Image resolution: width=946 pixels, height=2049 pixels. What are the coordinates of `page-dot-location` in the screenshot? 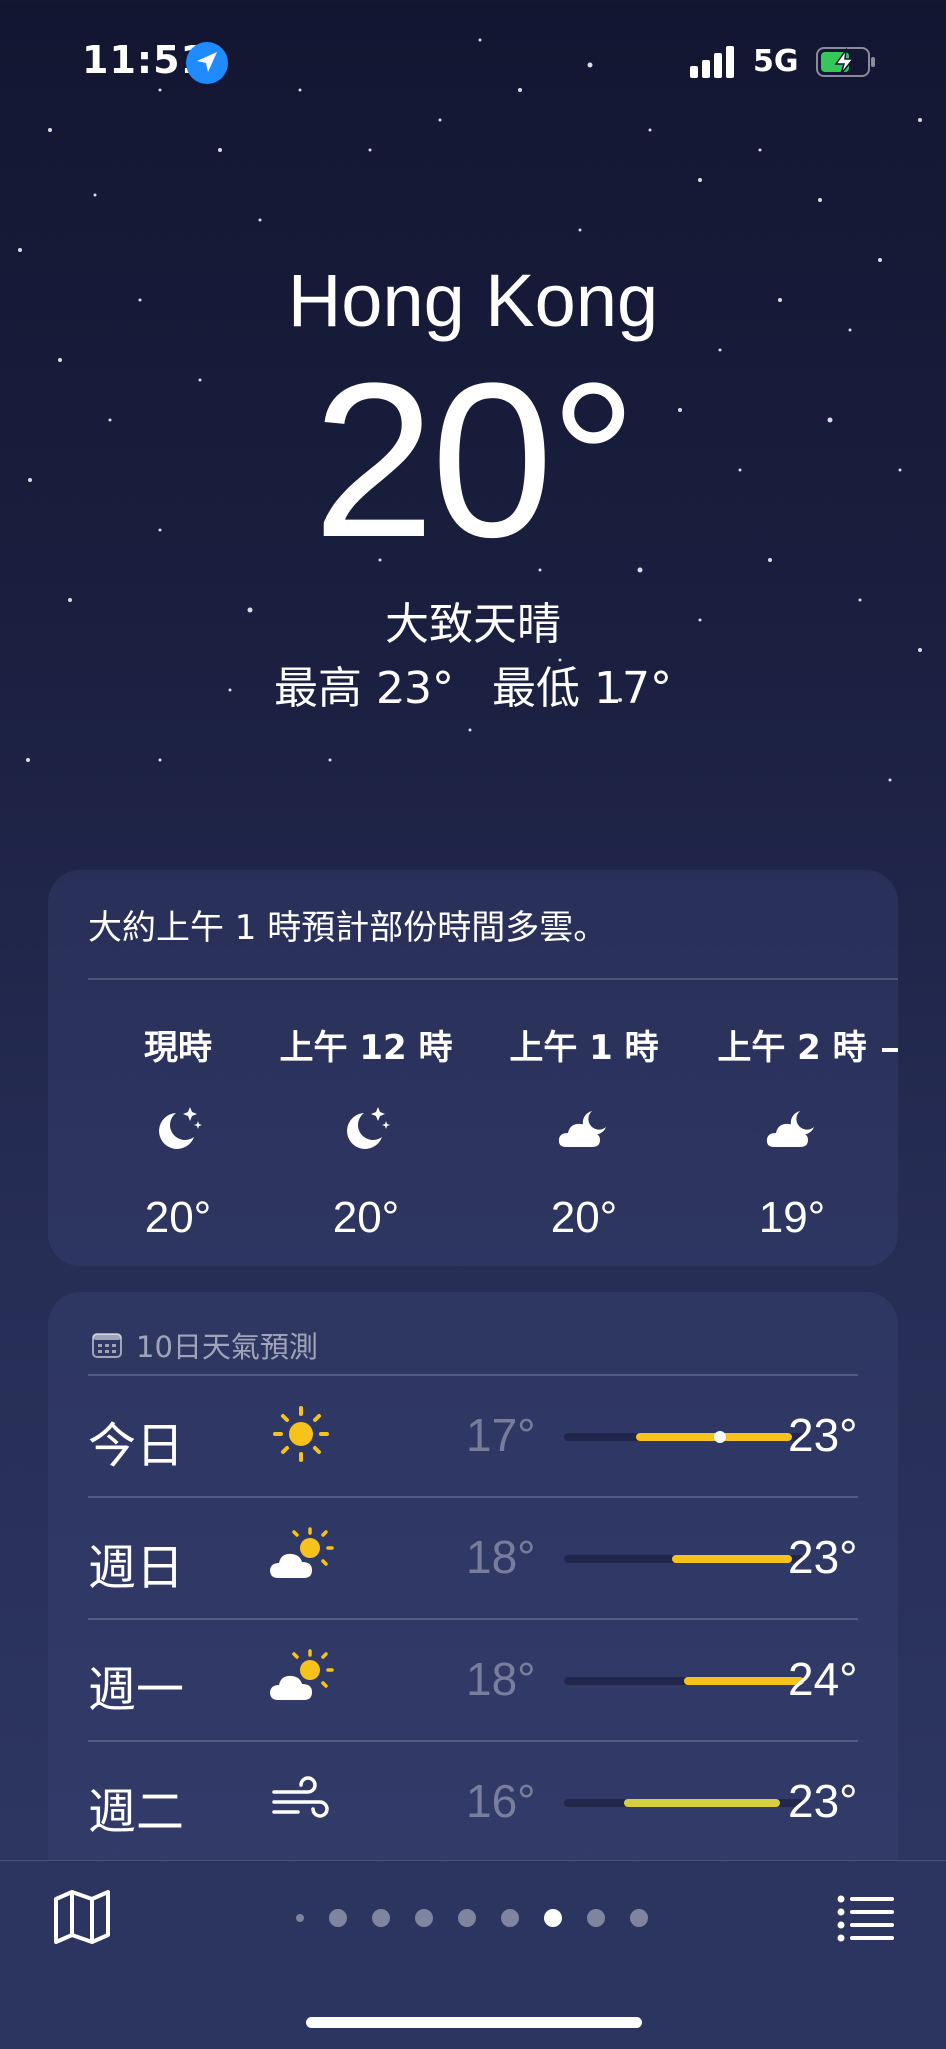 It's located at (300, 1918).